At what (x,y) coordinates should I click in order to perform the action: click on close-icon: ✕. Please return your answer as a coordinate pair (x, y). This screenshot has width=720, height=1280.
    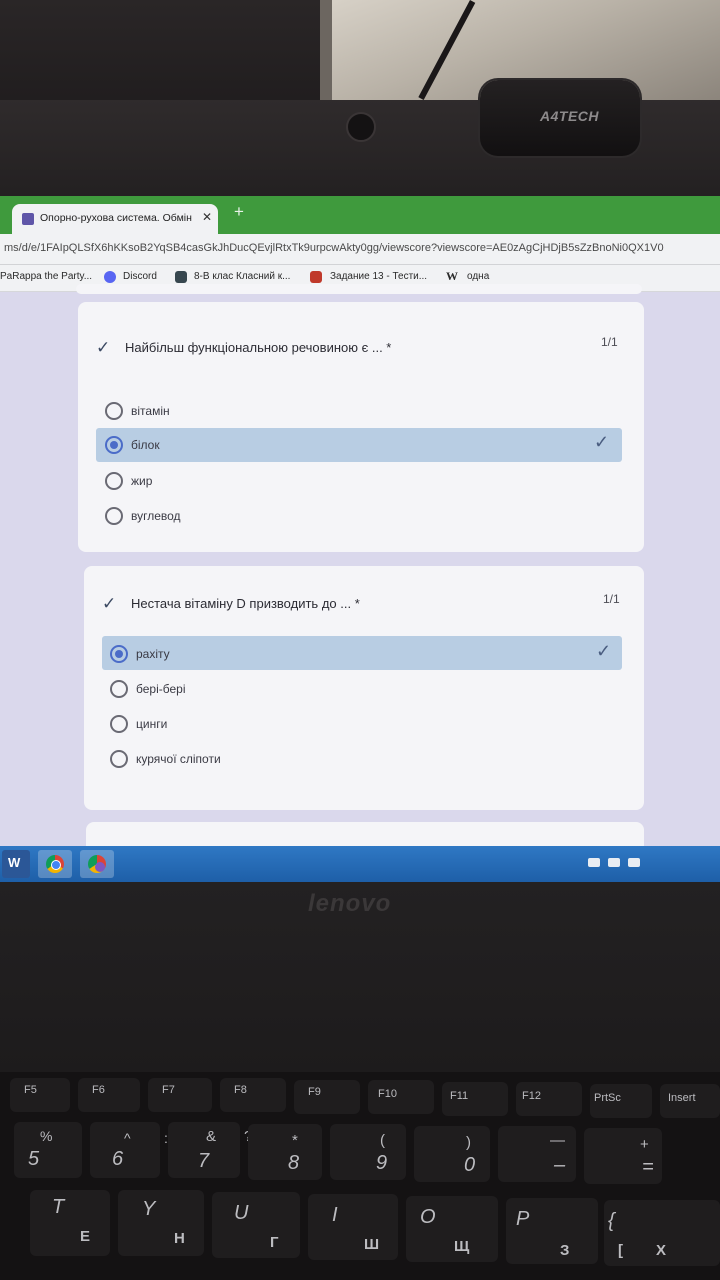
    Looking at the image, I should click on (207, 217).